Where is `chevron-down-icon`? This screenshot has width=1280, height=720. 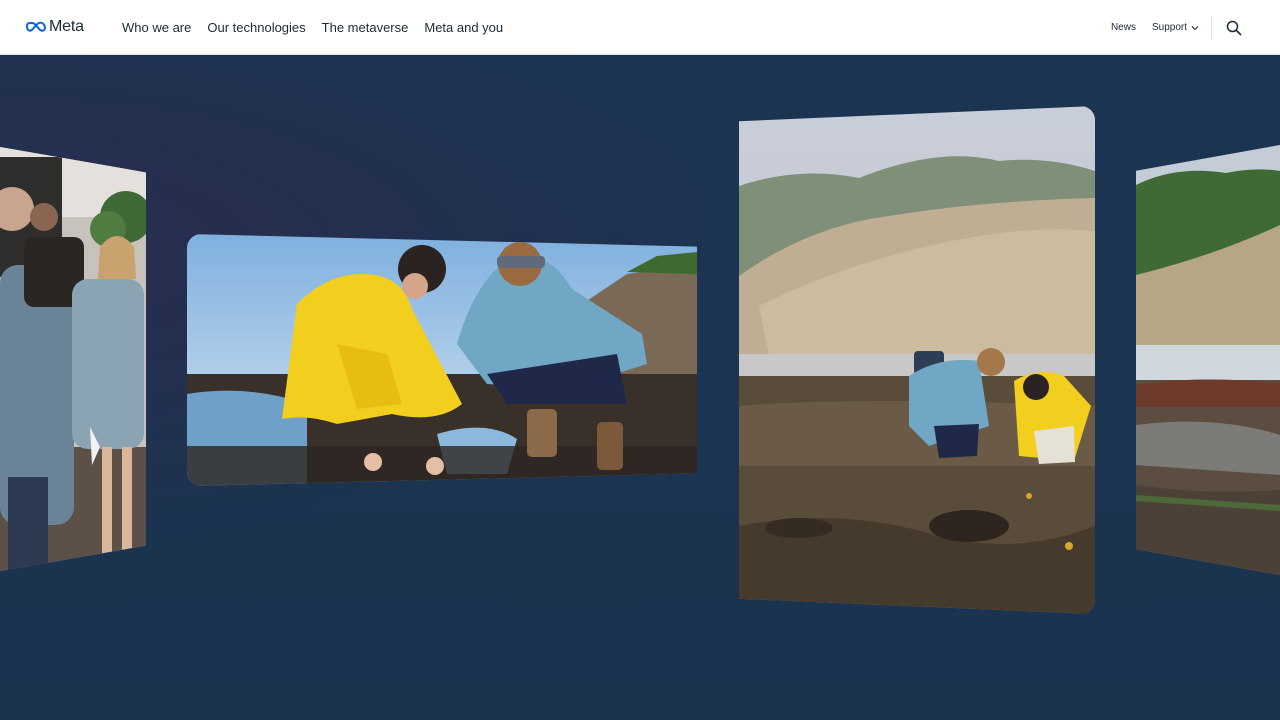 chevron-down-icon is located at coordinates (1195, 27).